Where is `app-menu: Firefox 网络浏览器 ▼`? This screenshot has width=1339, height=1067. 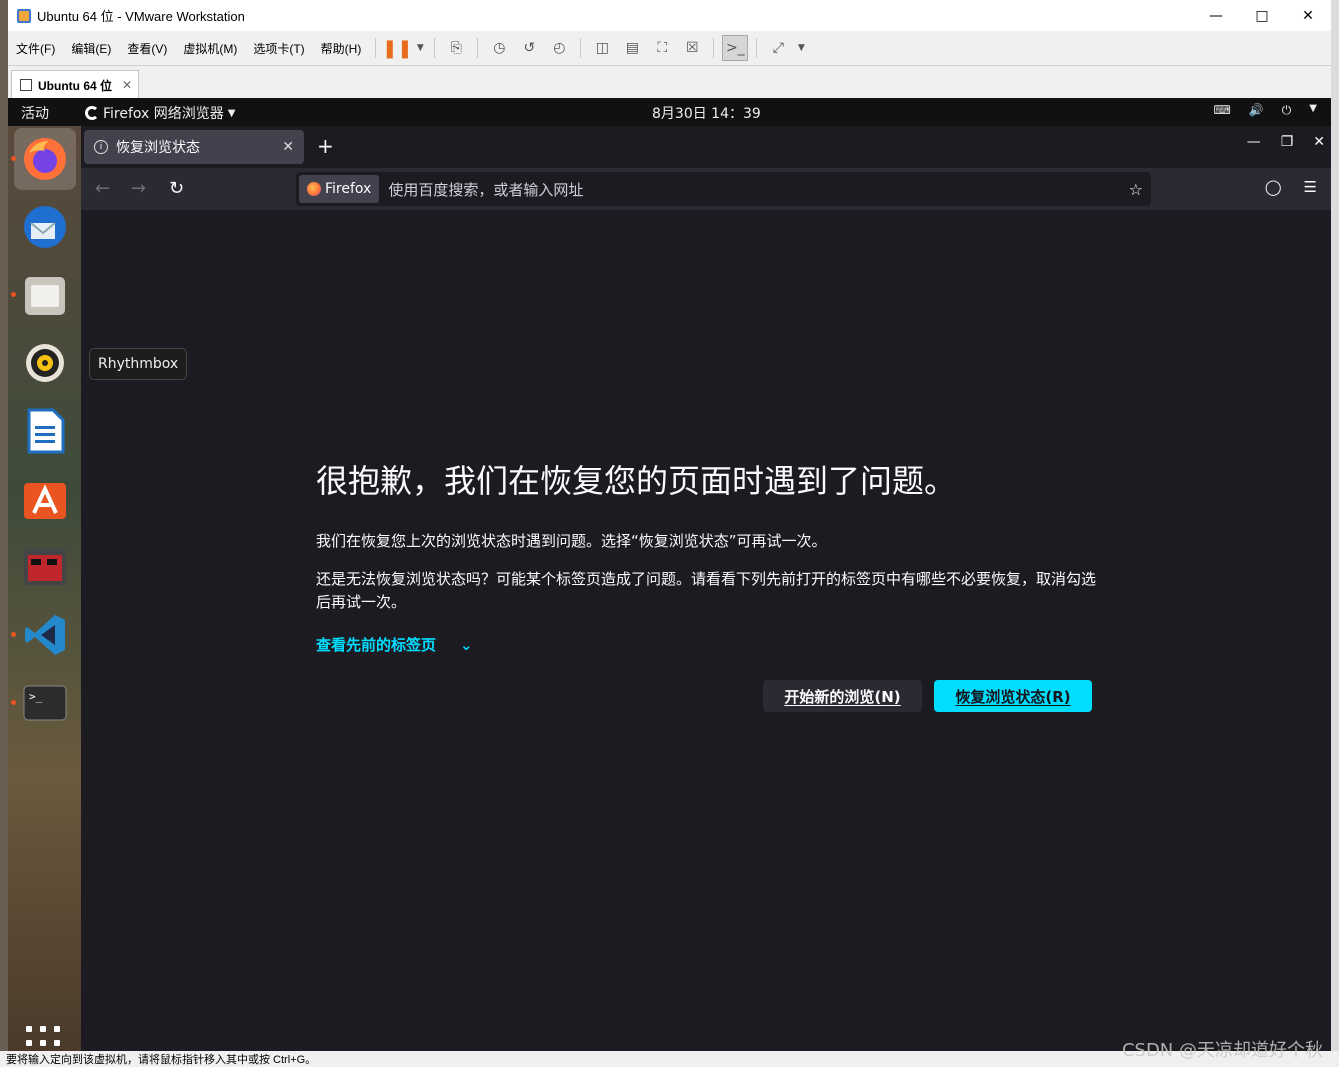 app-menu: Firefox 网络浏览器 ▼ is located at coordinates (160, 113).